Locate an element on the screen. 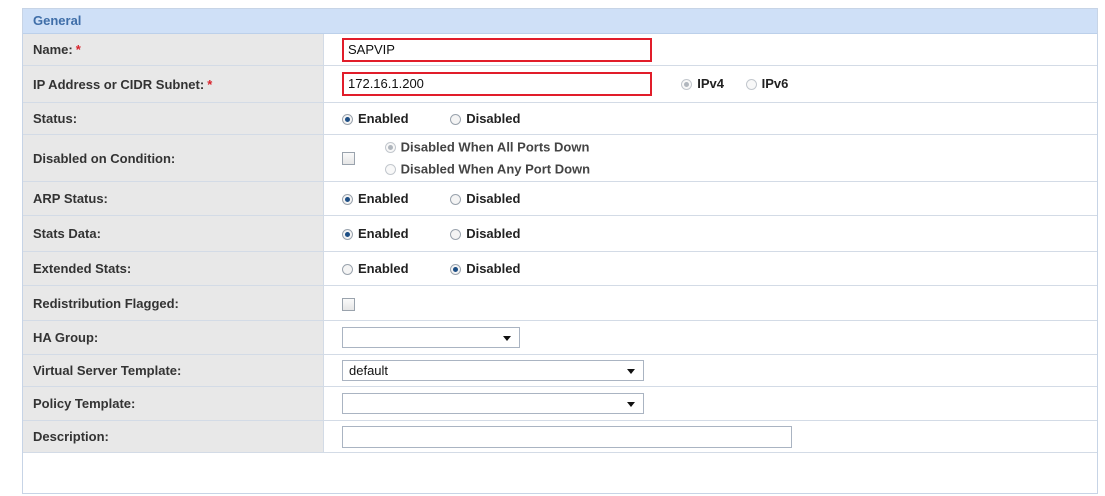  disabled-condition-label: Disabled on Condition: is located at coordinates (173, 158).